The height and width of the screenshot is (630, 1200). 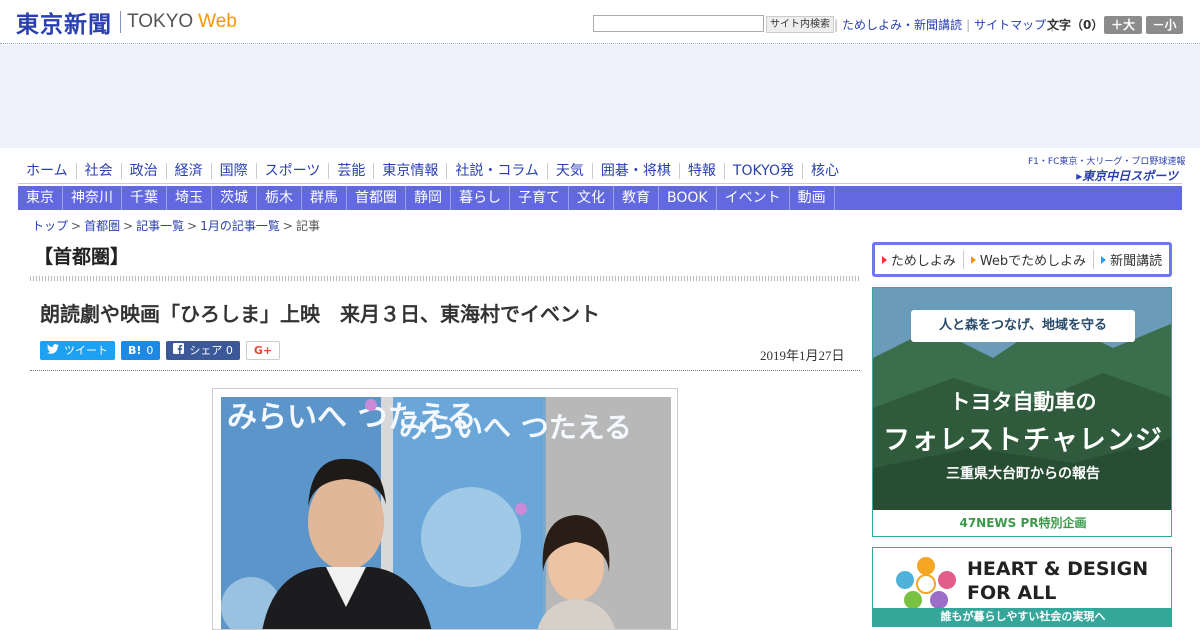 What do you see at coordinates (926, 583) in the screenshot?
I see `heart-design-logo-icon` at bounding box center [926, 583].